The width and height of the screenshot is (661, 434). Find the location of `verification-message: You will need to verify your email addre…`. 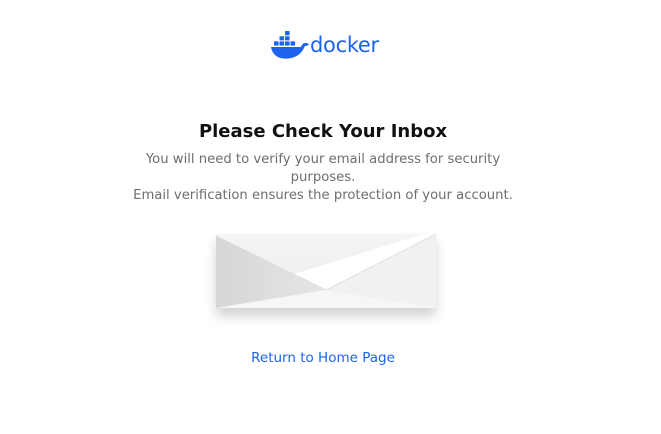

verification-message: You will need to verify your email addre… is located at coordinates (323, 178).